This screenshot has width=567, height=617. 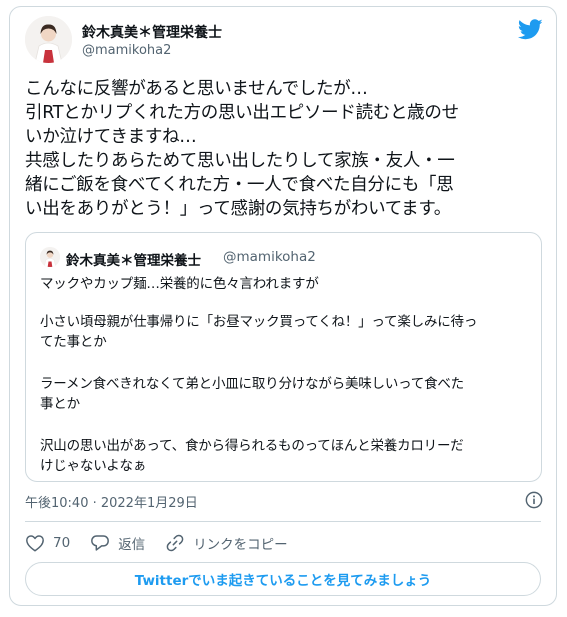 I want to click on divider, so click(x=283, y=521).